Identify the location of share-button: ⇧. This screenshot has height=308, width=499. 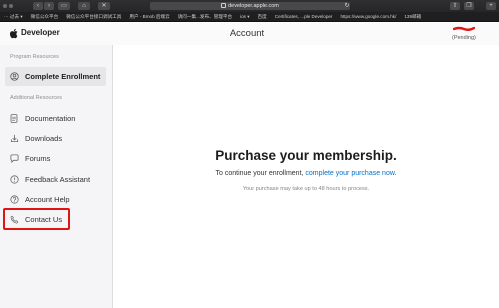
(455, 6).